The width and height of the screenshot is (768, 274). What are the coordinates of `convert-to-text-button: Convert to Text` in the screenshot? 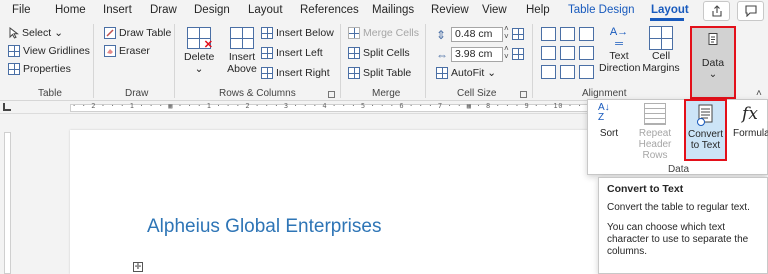 It's located at (705, 130).